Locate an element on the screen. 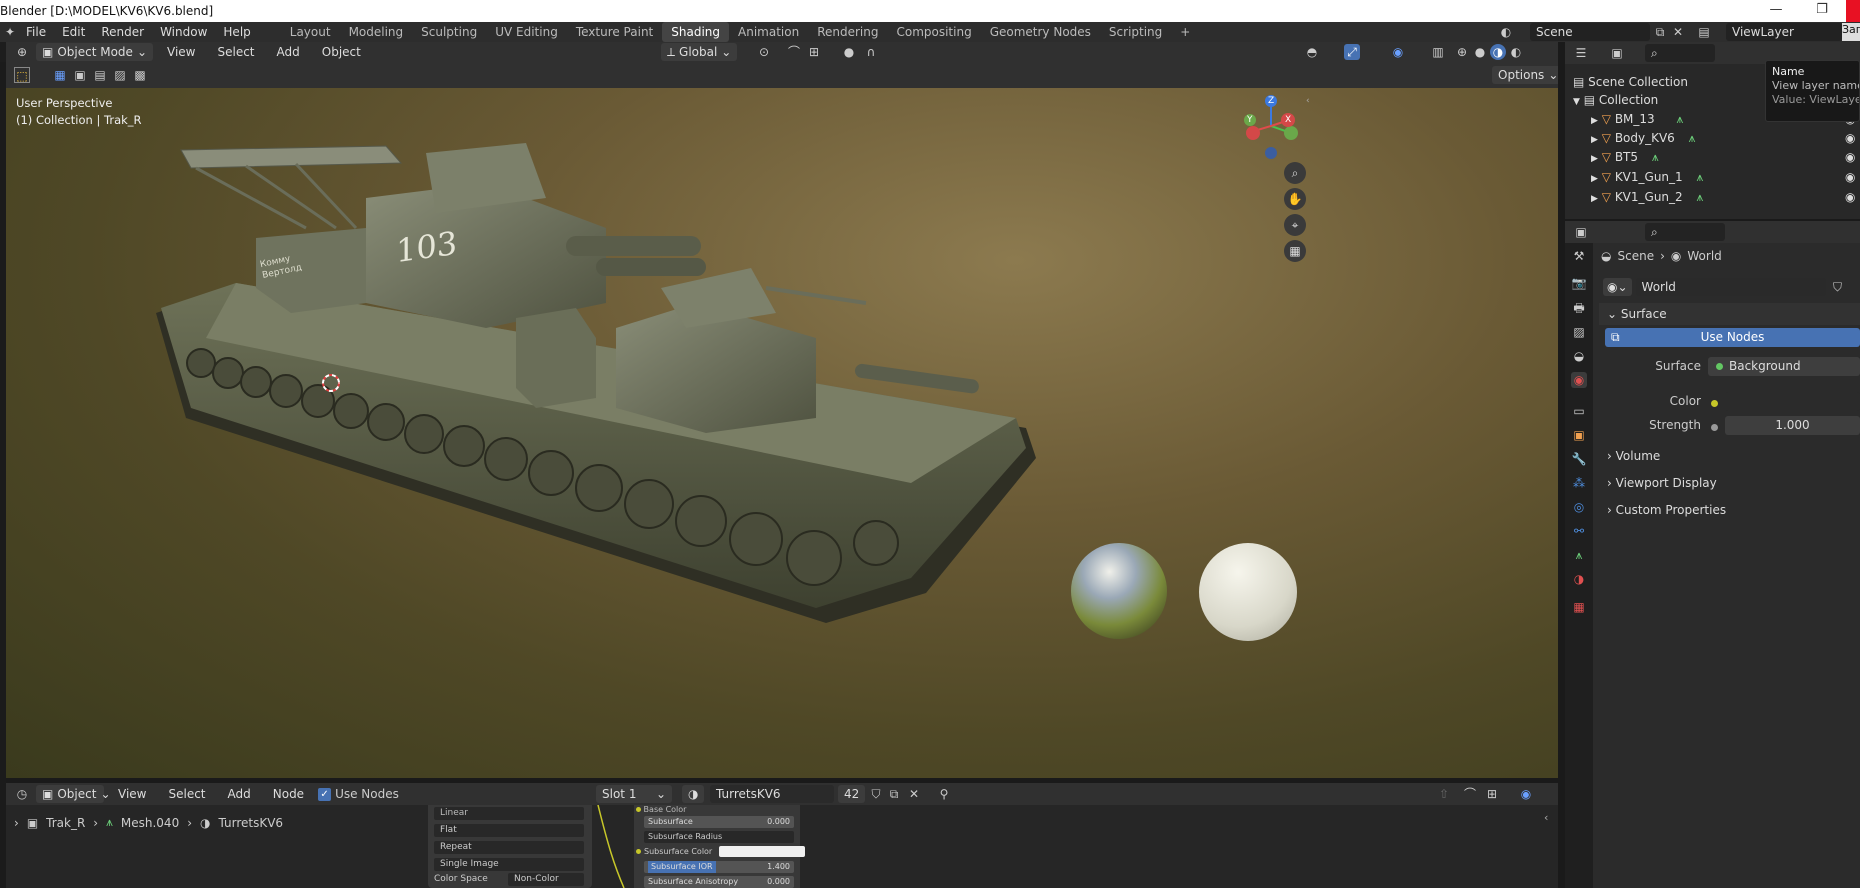 The height and width of the screenshot is (888, 1860). solid-shading-icon: ● is located at coordinates (1480, 52).